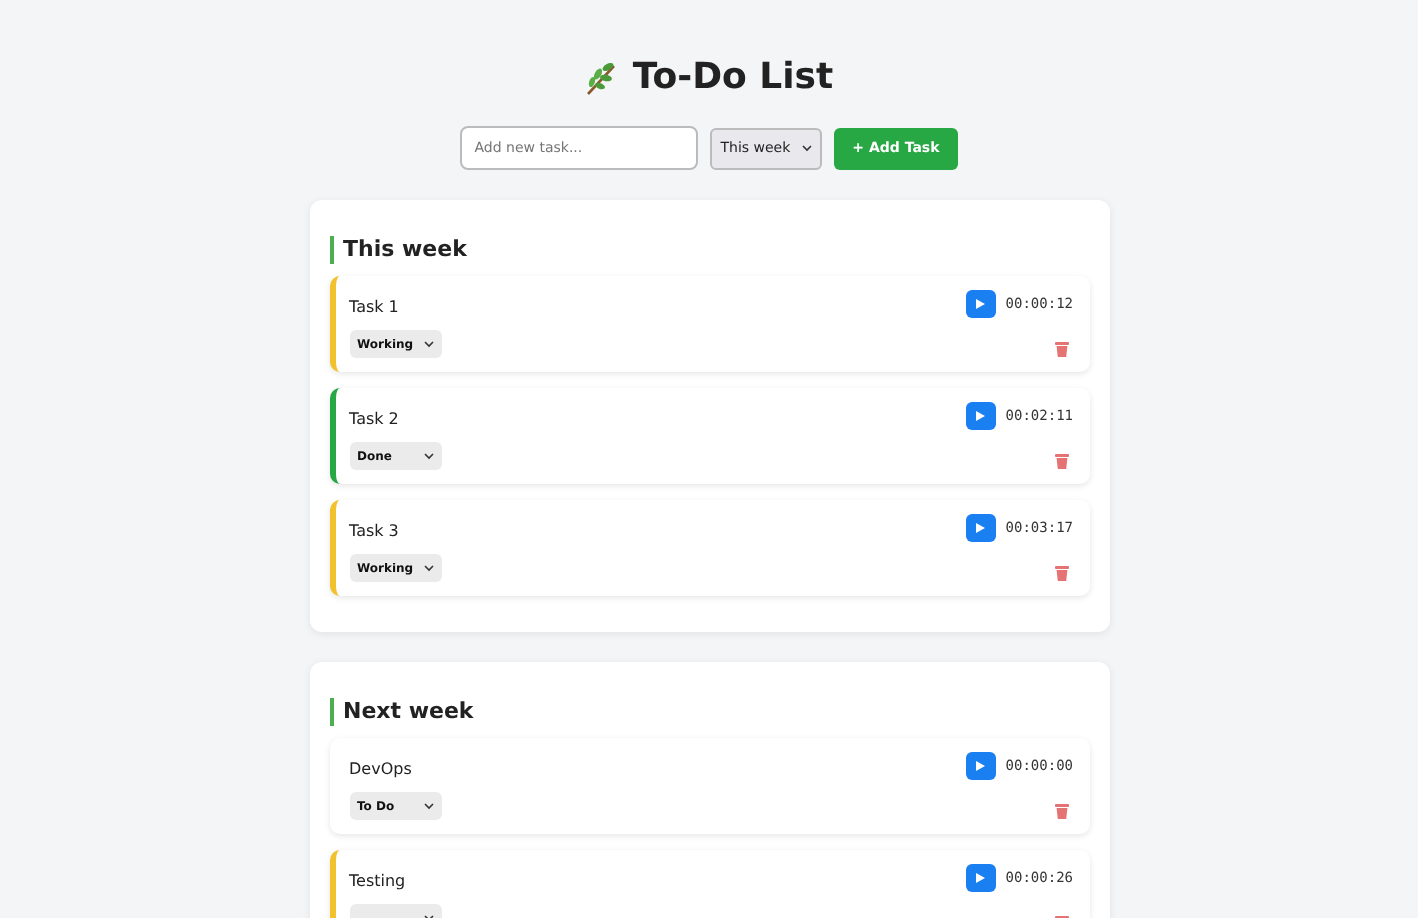 The width and height of the screenshot is (1418, 918). What do you see at coordinates (377, 881) in the screenshot?
I see `task-name: Testing` at bounding box center [377, 881].